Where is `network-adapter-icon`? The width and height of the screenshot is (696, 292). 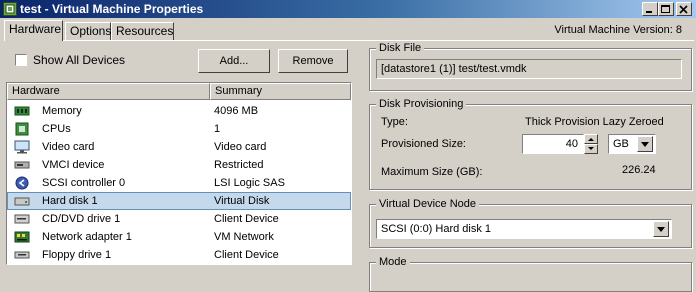
network-adapter-icon is located at coordinates (22, 237).